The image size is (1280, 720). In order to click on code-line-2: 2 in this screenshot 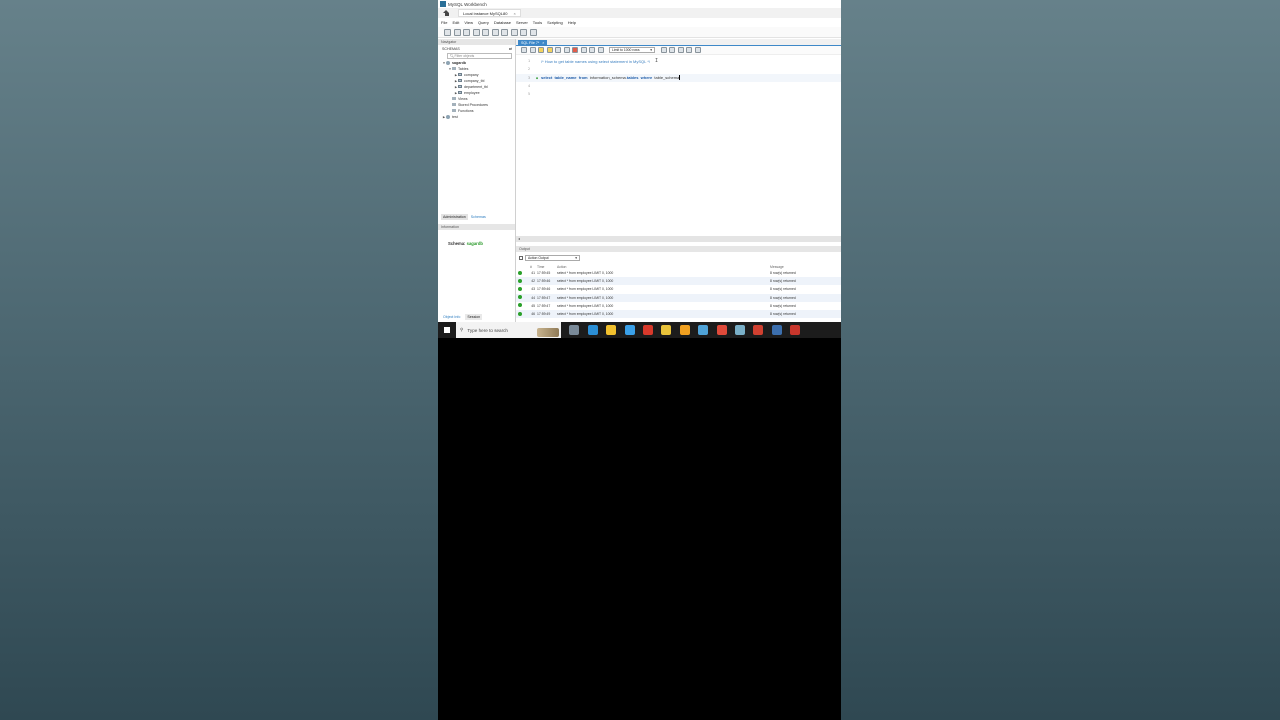, I will do `click(528, 69)`.